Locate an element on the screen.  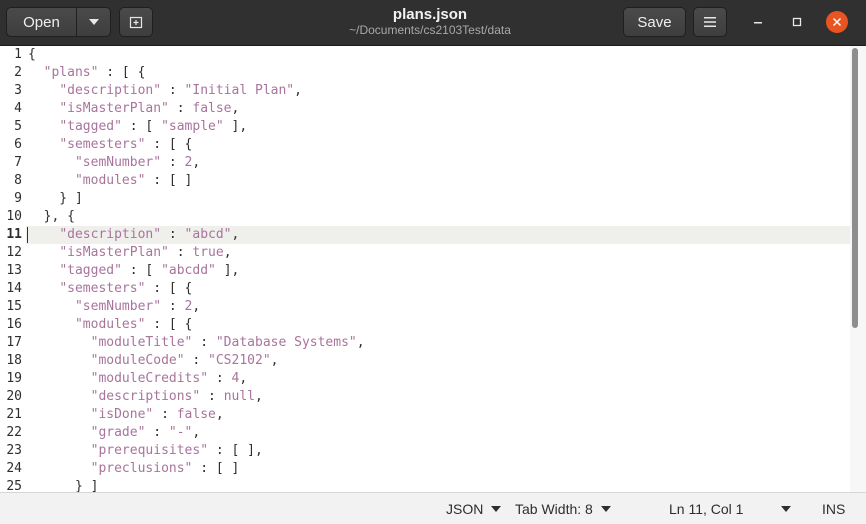
scrollbar-thumb is located at coordinates (855, 188).